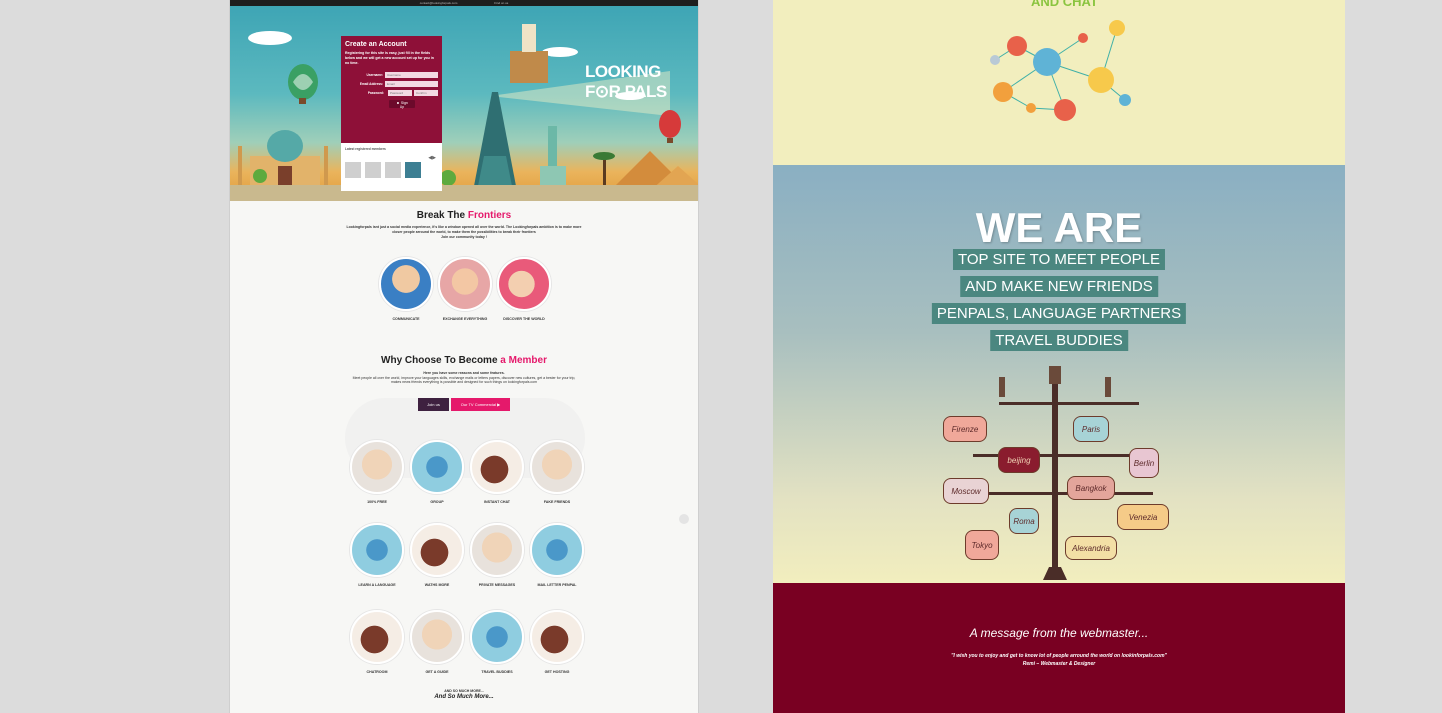  What do you see at coordinates (1091, 548) in the screenshot?
I see `sign-alexandria: Alexandria` at bounding box center [1091, 548].